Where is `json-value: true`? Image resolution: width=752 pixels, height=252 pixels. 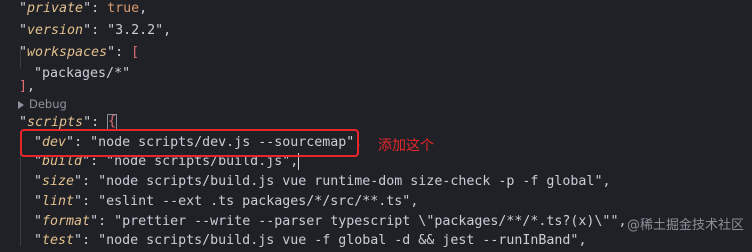 json-value: true is located at coordinates (123, 8).